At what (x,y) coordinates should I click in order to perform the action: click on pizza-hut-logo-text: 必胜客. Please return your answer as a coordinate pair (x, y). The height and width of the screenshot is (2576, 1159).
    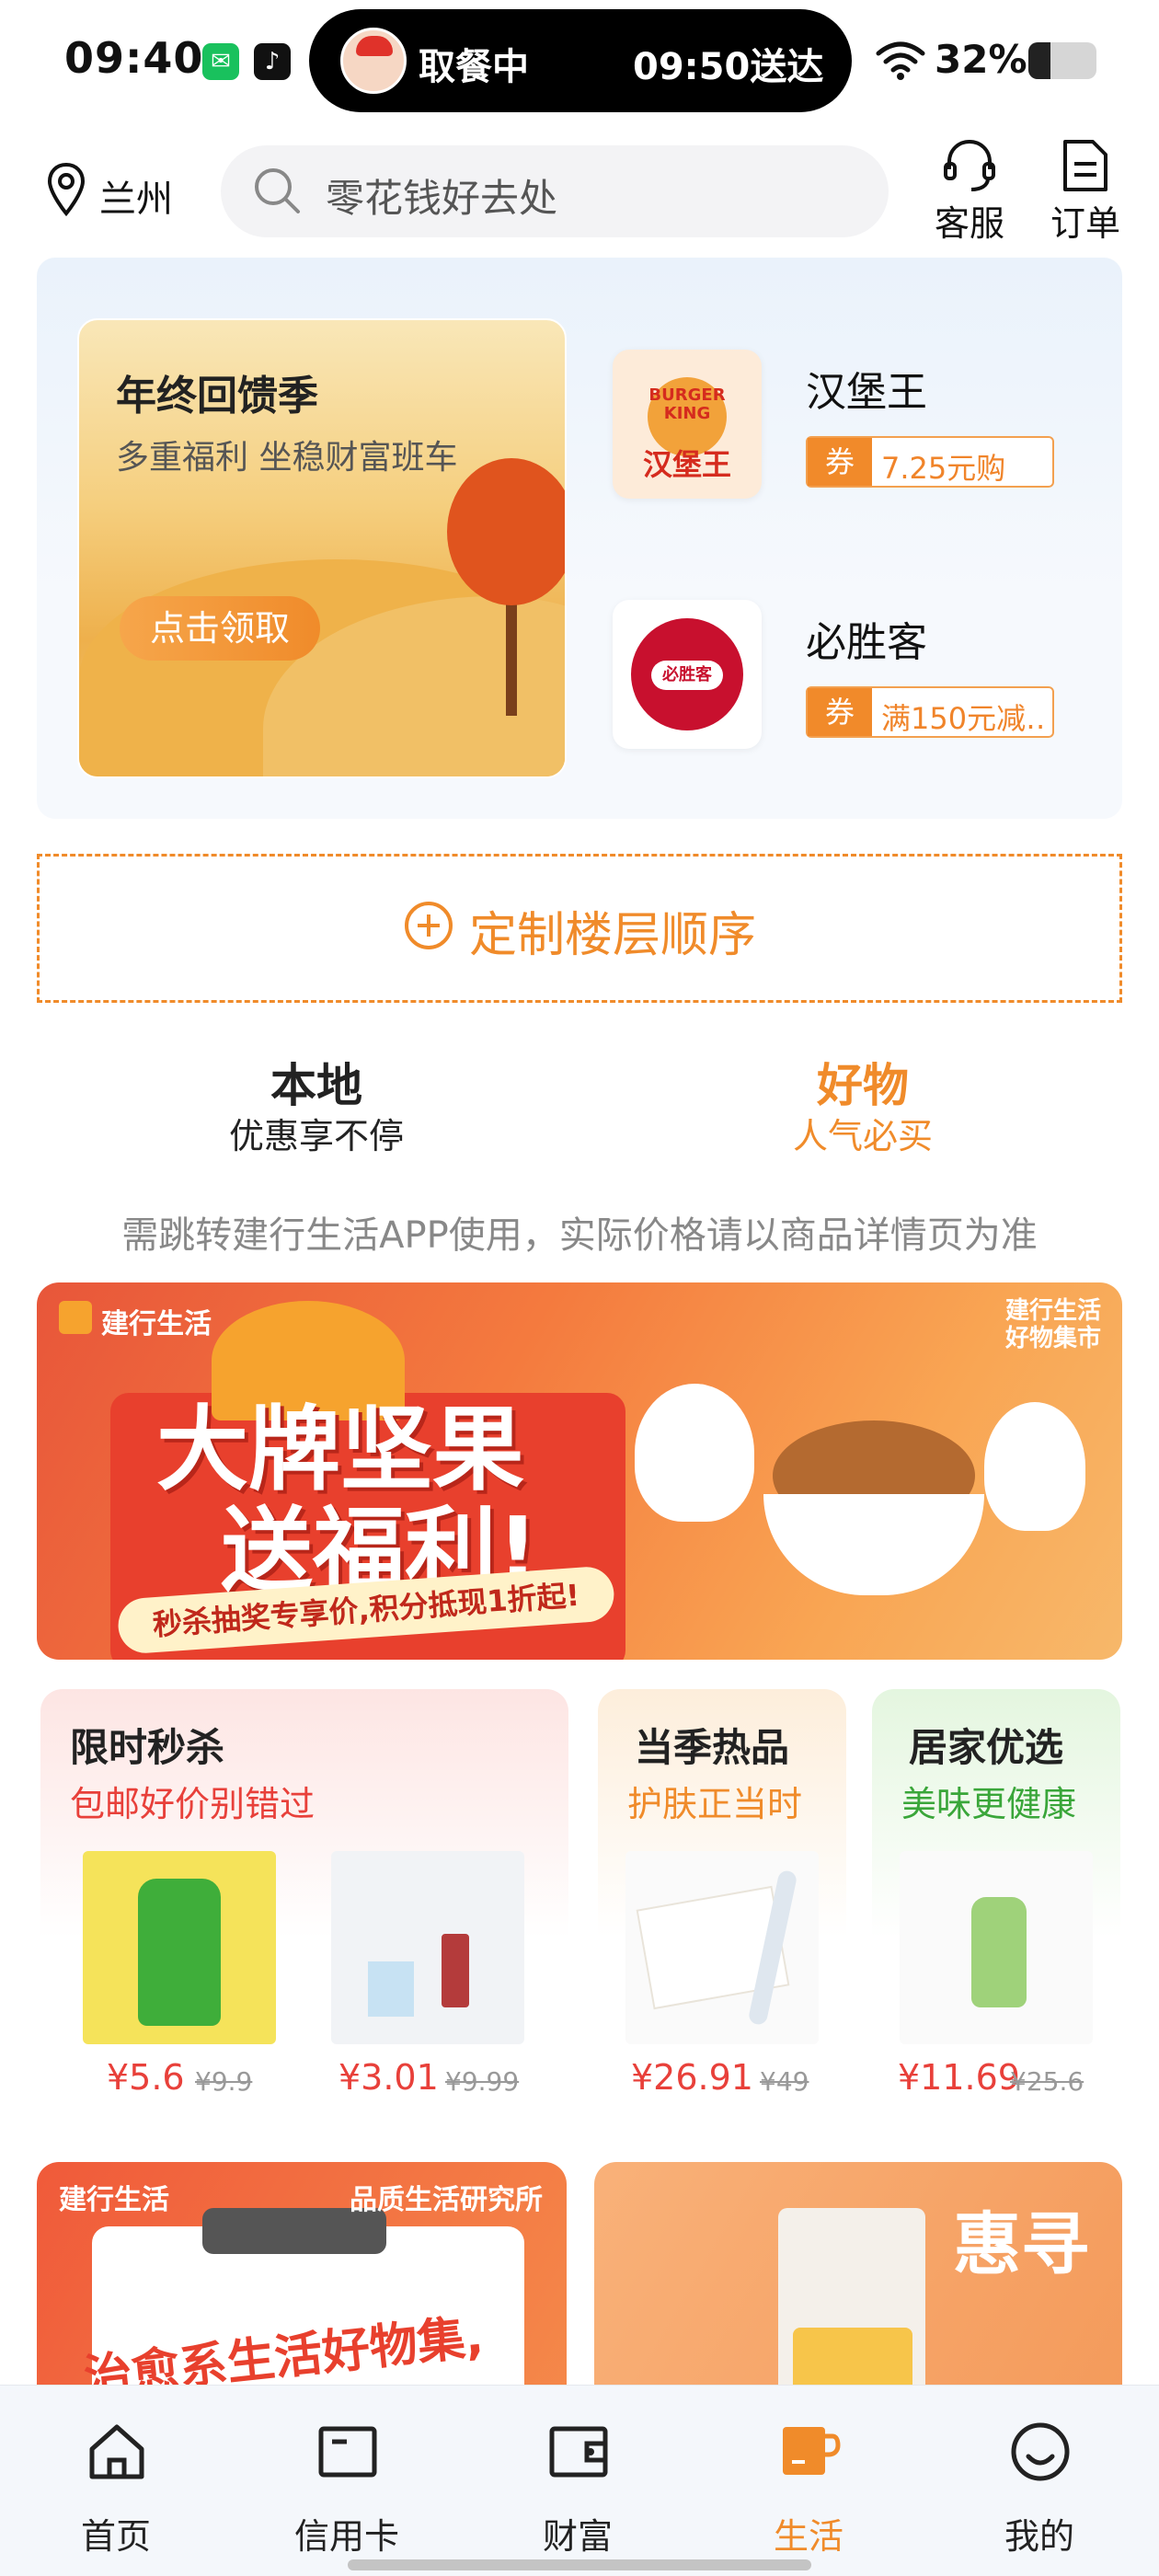
    Looking at the image, I should click on (687, 675).